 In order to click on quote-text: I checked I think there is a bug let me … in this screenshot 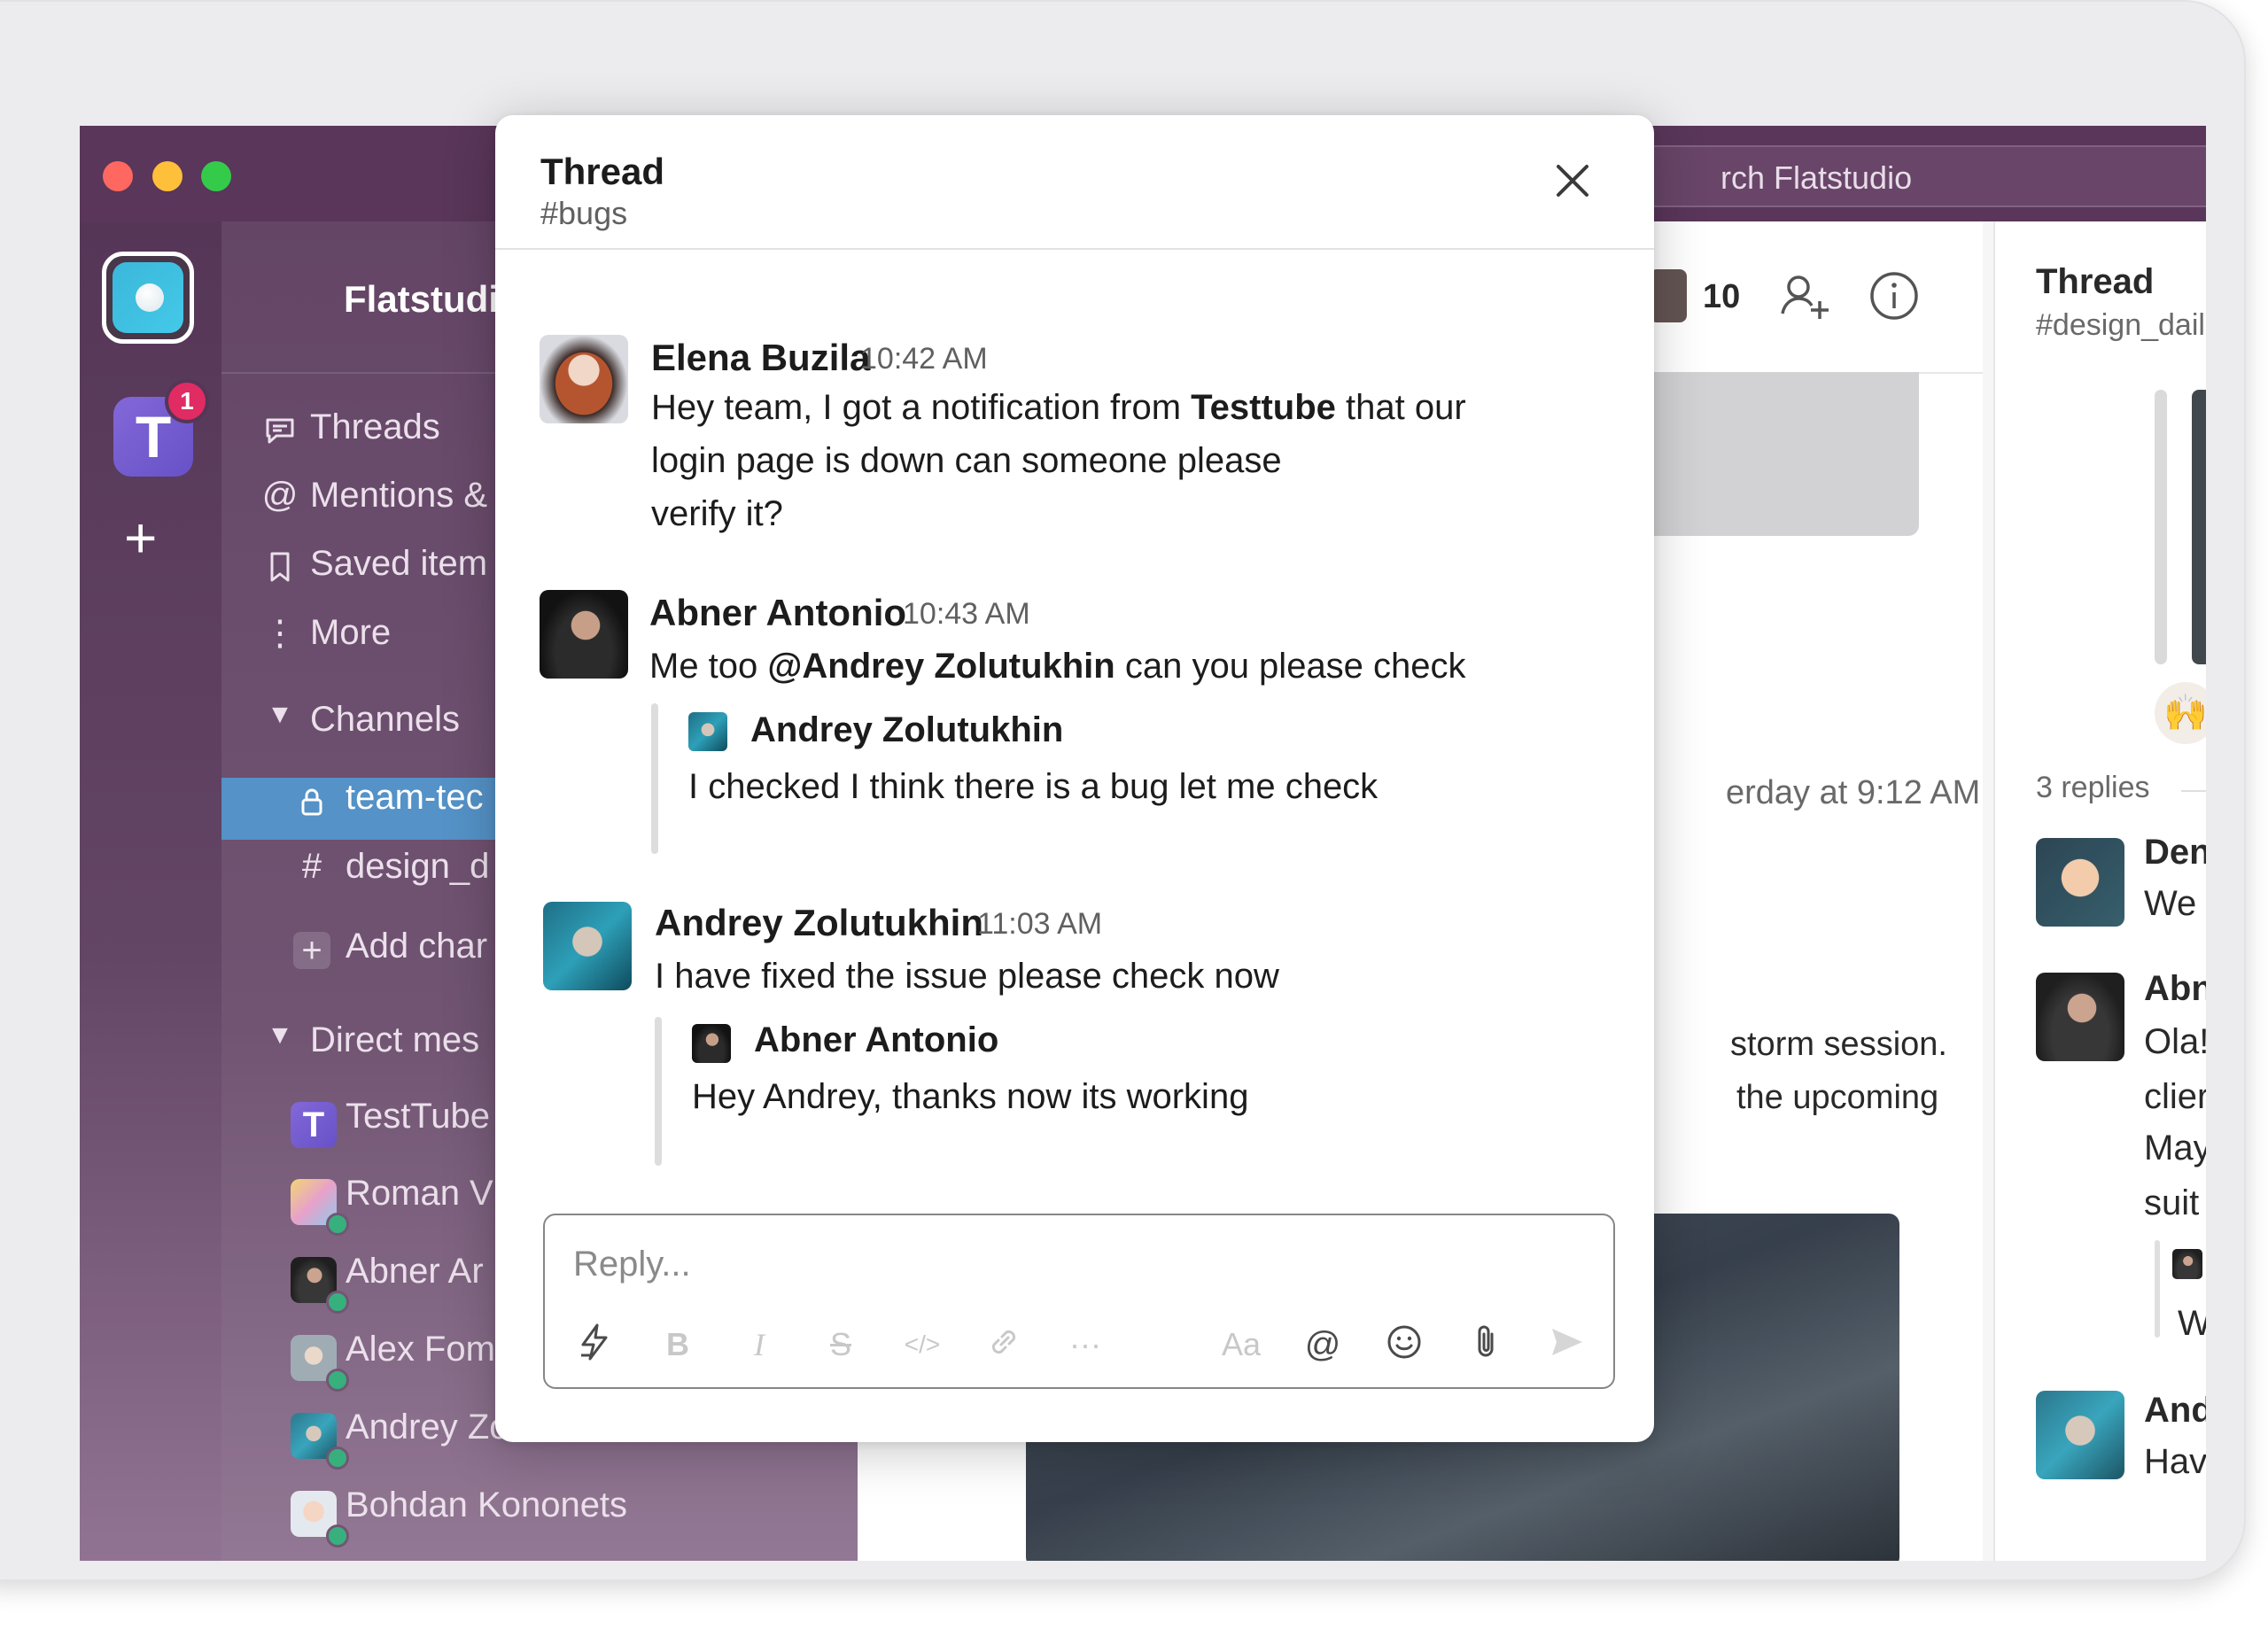, I will do `click(1033, 786)`.